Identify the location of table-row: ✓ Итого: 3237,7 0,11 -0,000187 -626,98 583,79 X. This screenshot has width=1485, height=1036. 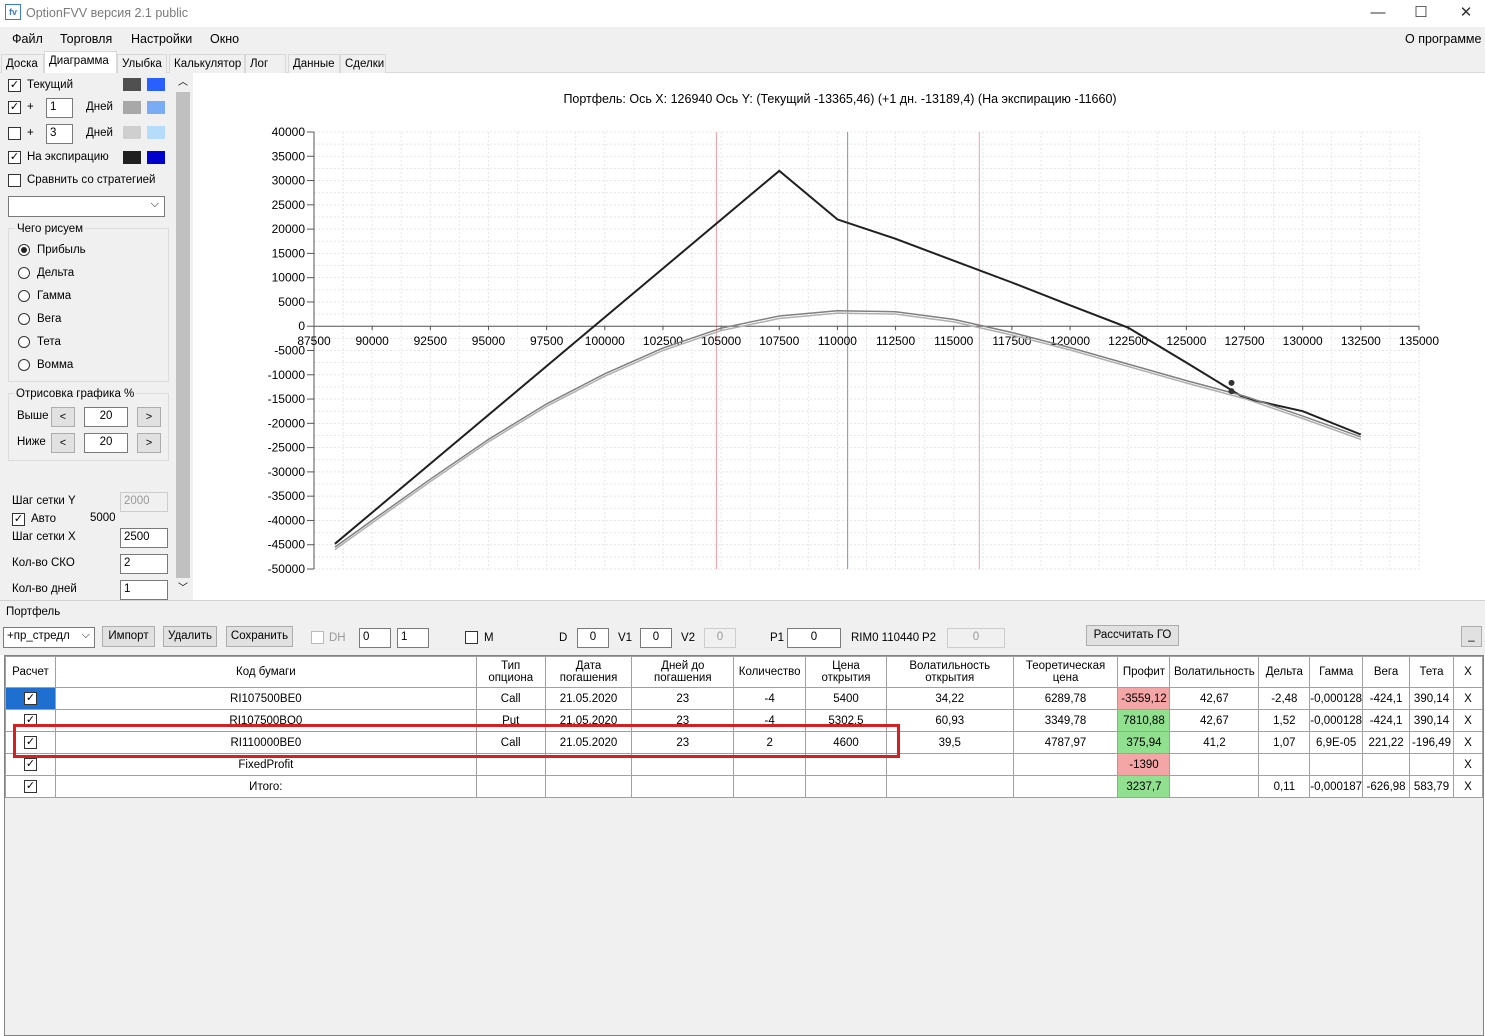
(744, 786).